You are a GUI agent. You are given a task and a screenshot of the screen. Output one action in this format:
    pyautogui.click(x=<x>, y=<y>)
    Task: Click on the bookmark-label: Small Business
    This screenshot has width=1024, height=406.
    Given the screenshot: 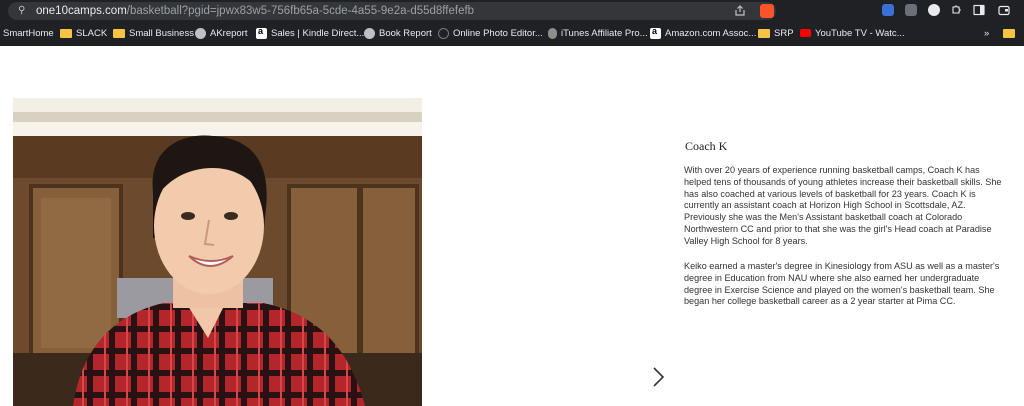 What is the action you would take?
    pyautogui.click(x=161, y=33)
    